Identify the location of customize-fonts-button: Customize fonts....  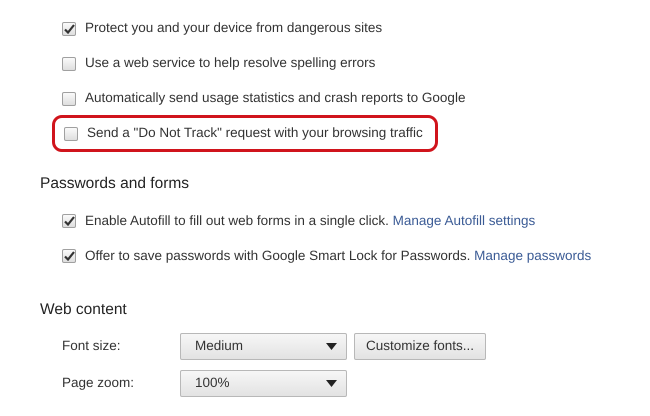
(420, 346).